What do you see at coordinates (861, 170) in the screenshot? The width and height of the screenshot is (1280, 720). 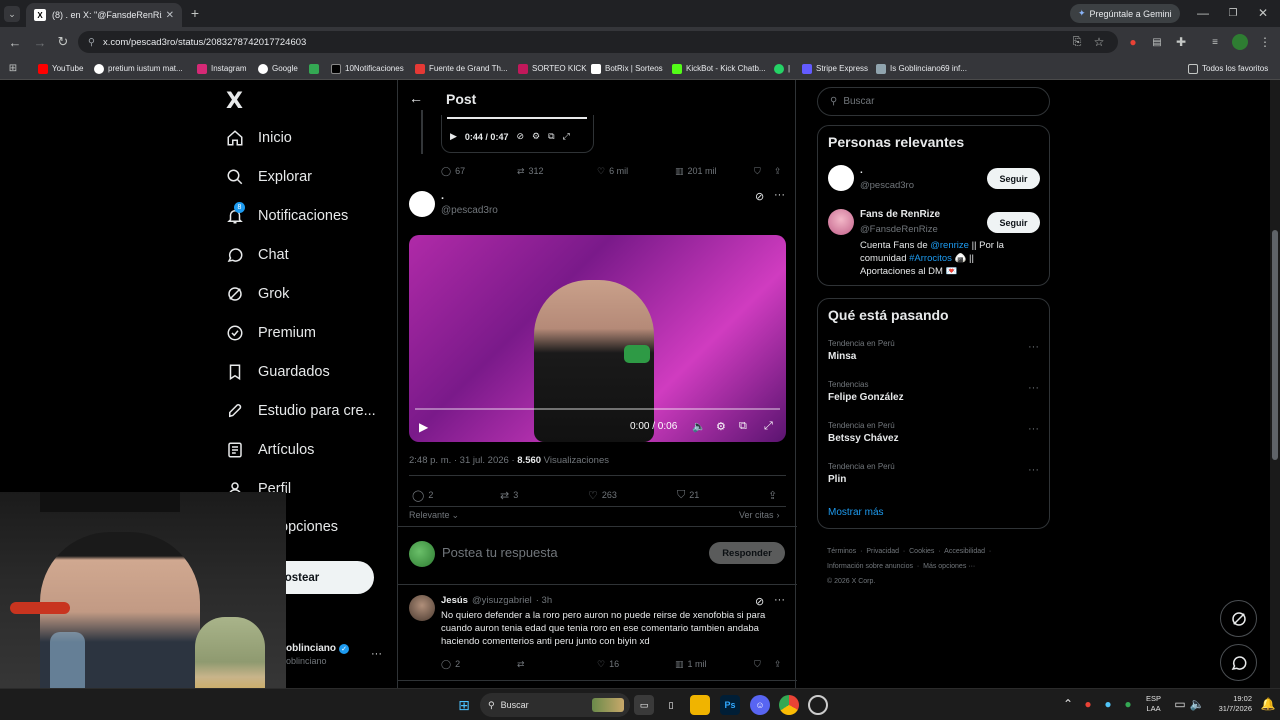 I see `person-name: .` at bounding box center [861, 170].